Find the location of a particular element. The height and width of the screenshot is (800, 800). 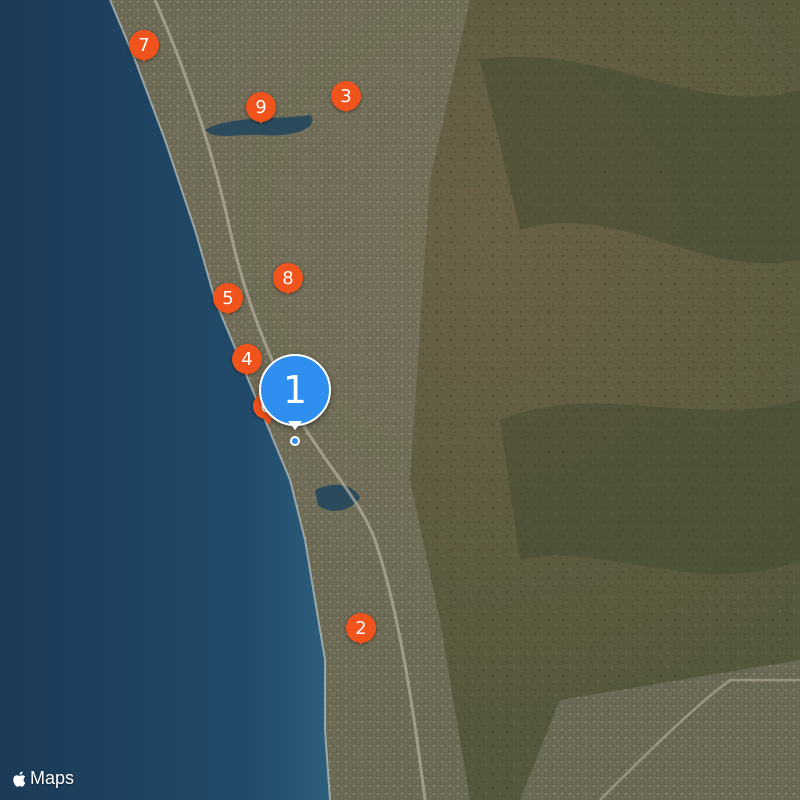

maps-attribution: Maps is located at coordinates (43, 778).